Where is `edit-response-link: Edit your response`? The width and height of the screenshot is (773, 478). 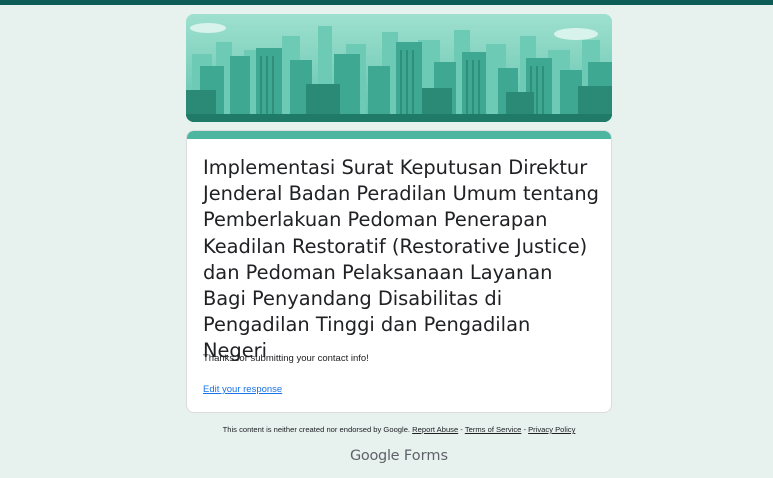
edit-response-link: Edit your response is located at coordinates (242, 389).